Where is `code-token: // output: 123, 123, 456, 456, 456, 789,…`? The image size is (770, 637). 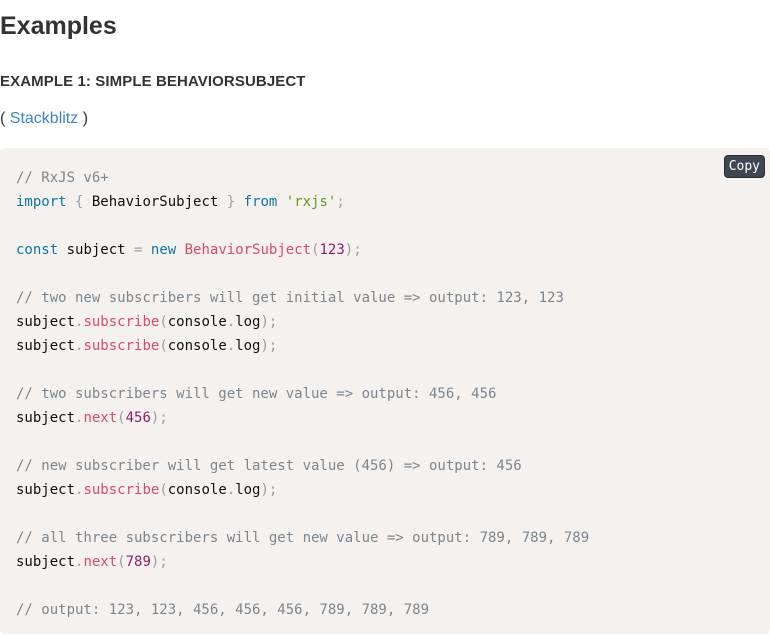 code-token: // output: 123, 123, 456, 456, 456, 789,… is located at coordinates (223, 610).